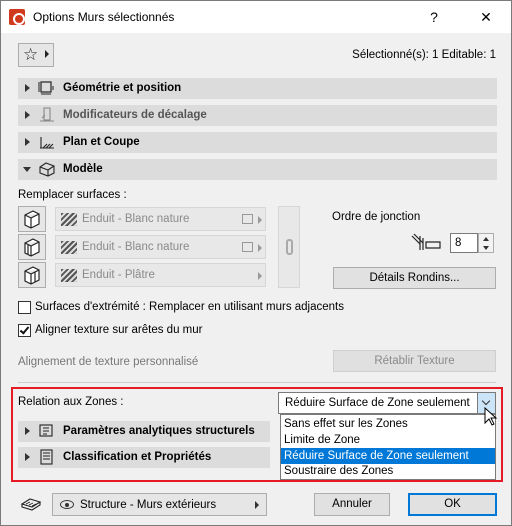  Describe the element at coordinates (135, 115) in the screenshot. I see `panel-label: Modificateurs de décalage` at that location.